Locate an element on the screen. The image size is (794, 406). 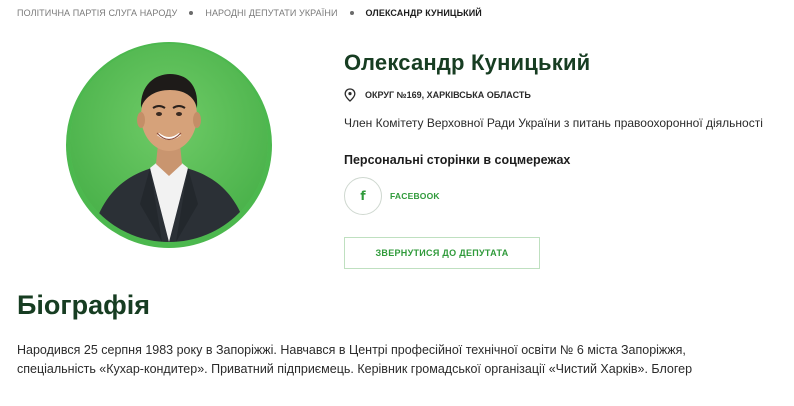
deputy-portrait is located at coordinates (169, 145).